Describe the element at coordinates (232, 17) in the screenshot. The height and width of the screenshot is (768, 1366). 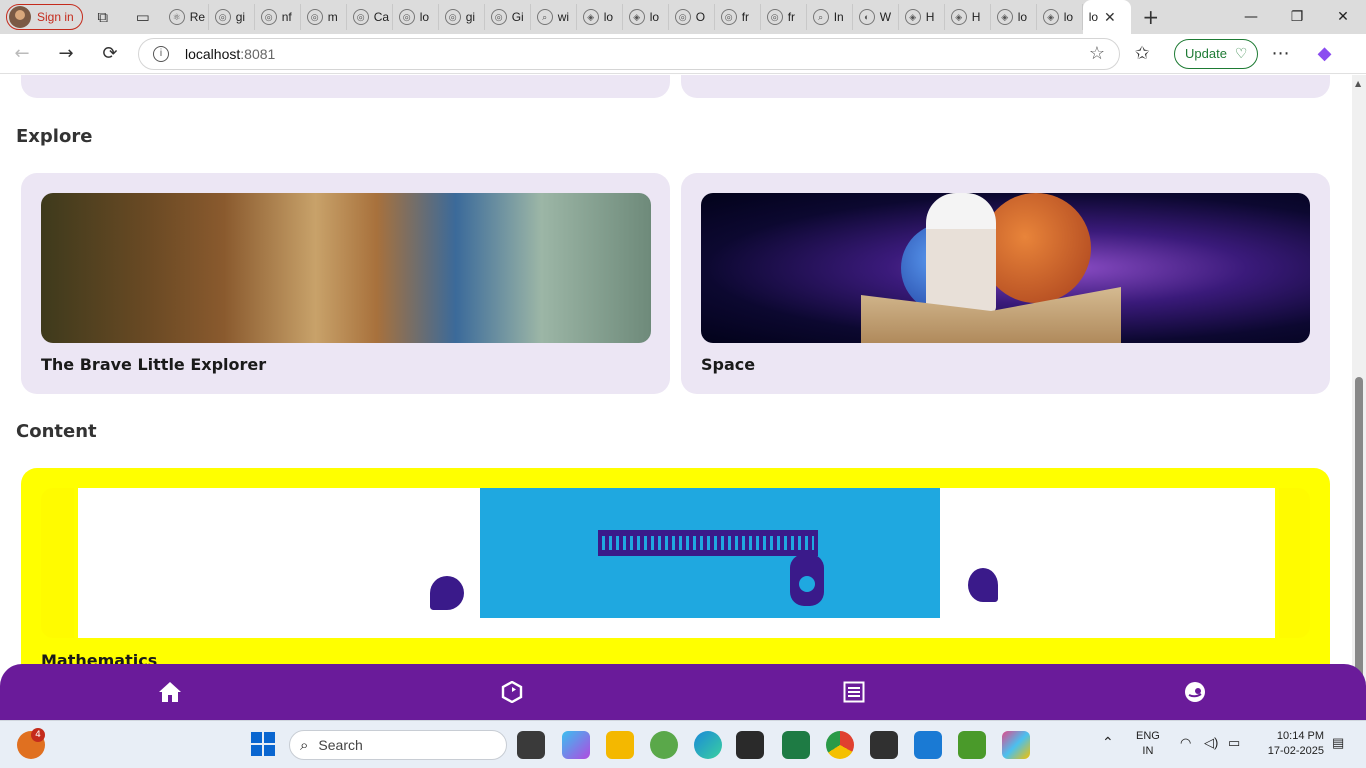
I see `tab-1: ◎ gi` at that location.